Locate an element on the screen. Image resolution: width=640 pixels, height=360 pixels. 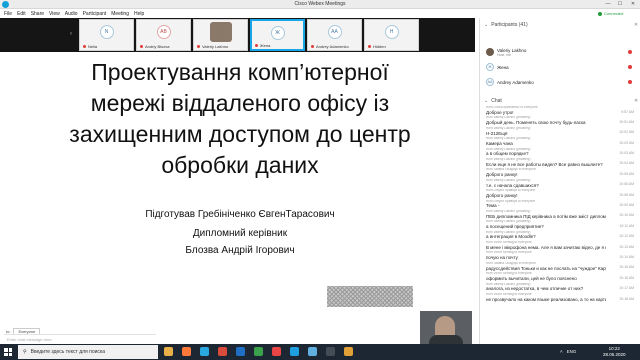
close-chat-icon: ✕ is located at coordinates (636, 101).